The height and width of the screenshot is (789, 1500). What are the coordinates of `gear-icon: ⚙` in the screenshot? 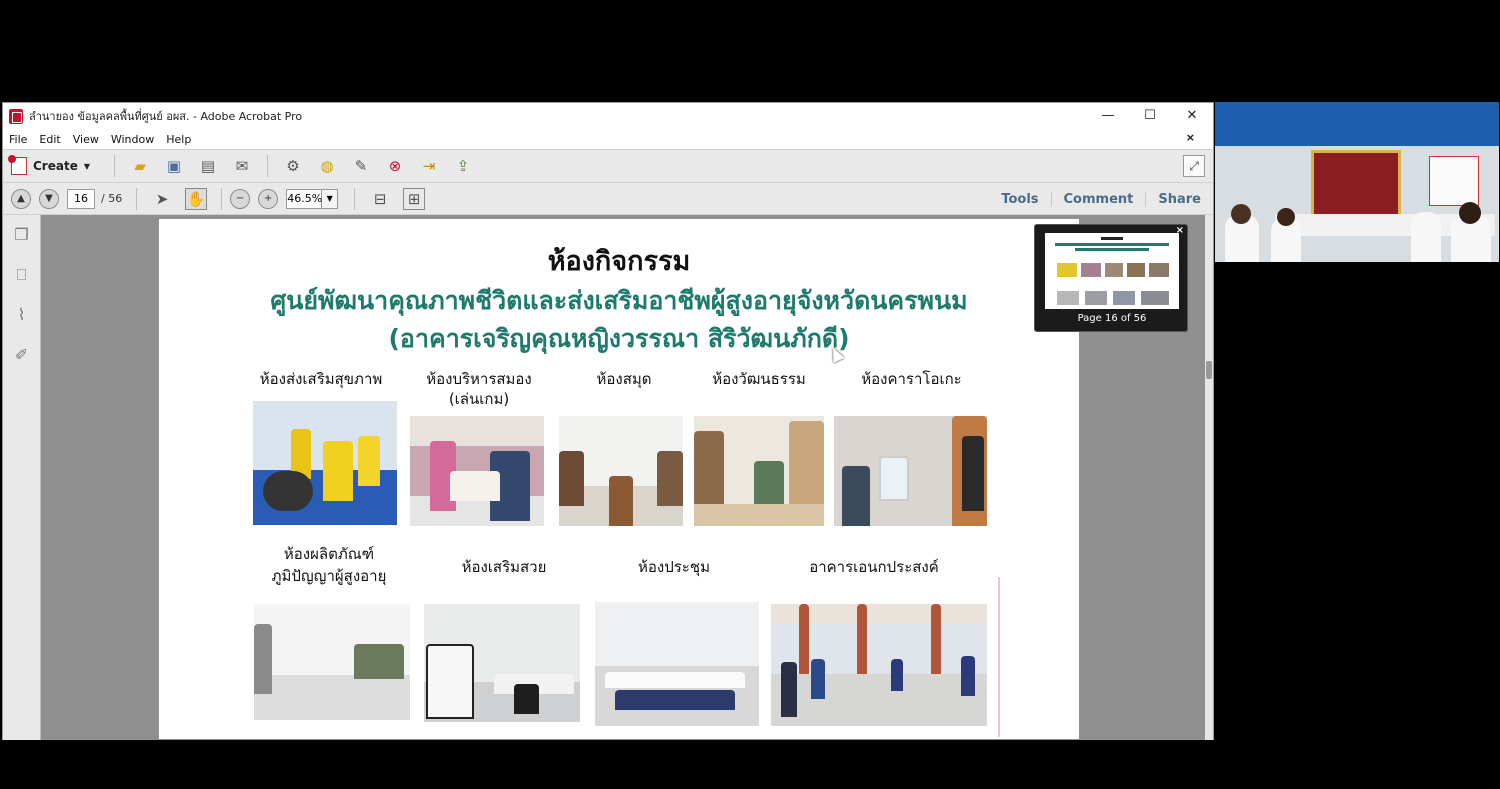 It's located at (293, 166).